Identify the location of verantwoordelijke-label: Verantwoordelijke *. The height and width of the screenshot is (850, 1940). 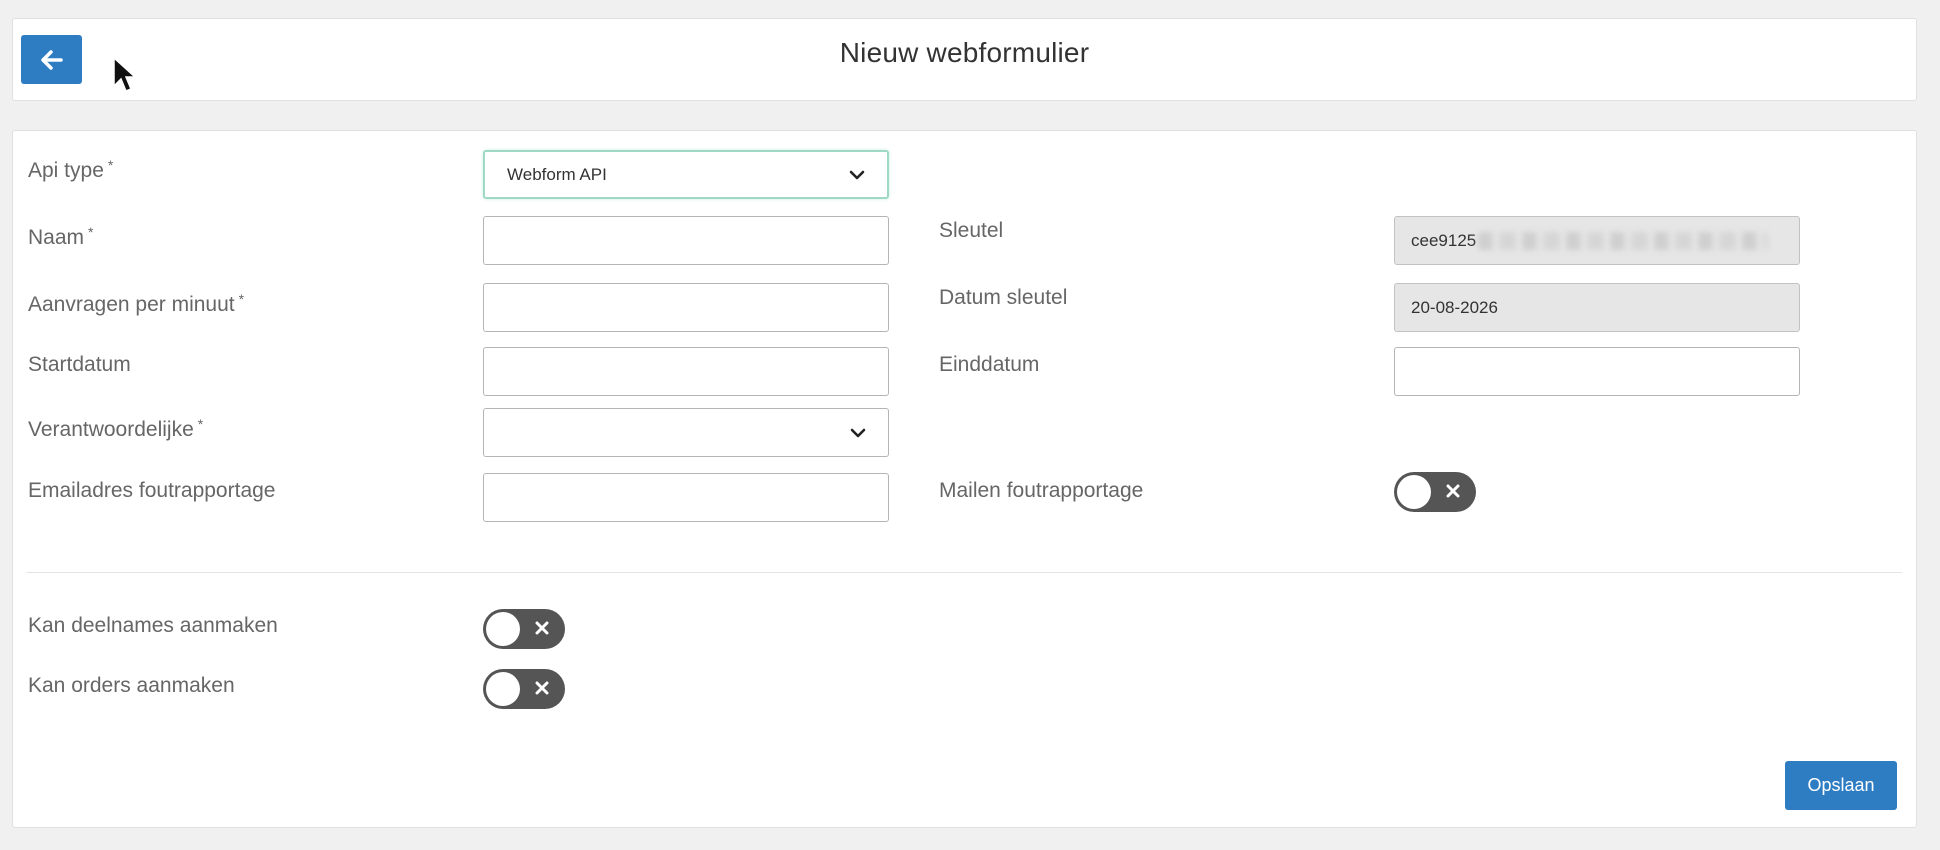
(116, 428).